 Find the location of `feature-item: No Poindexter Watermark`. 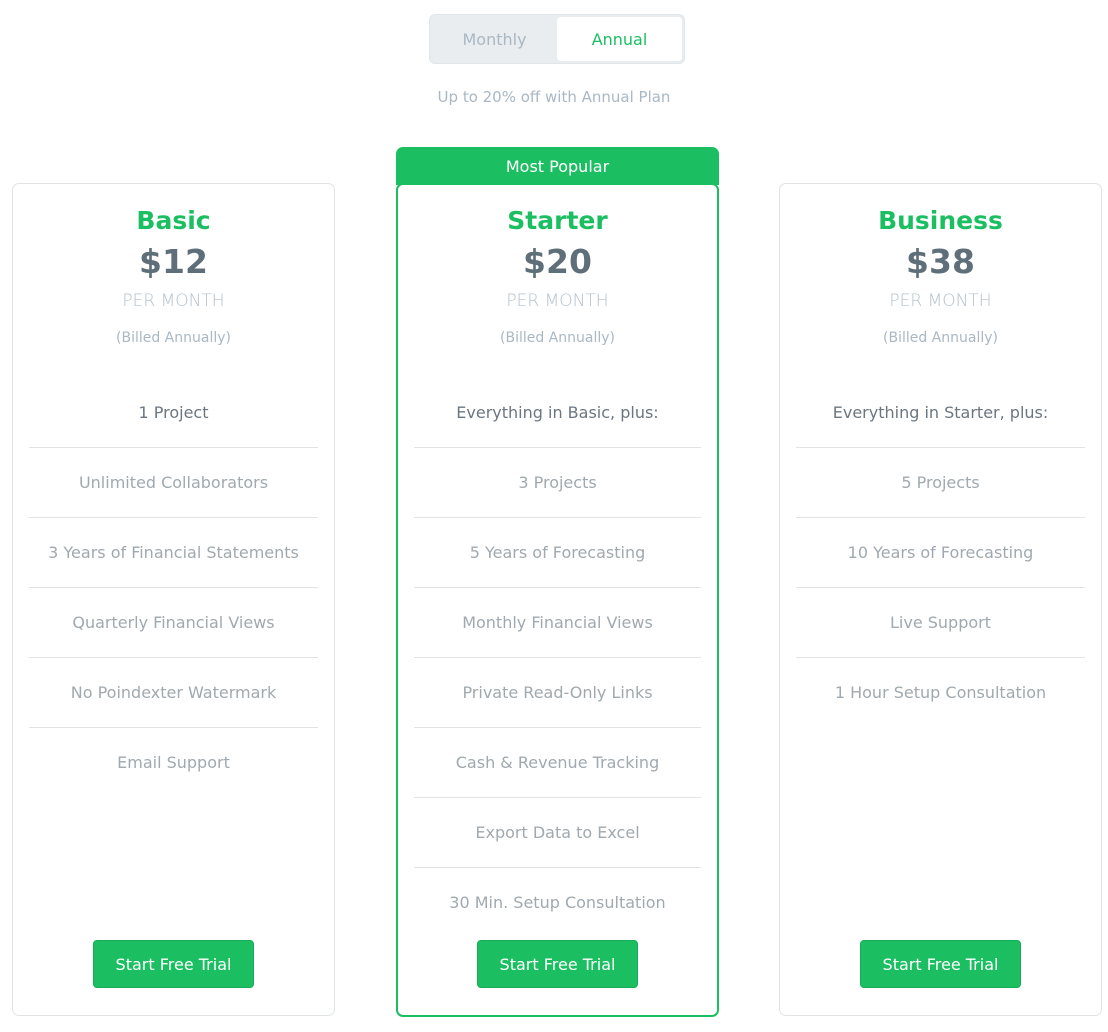

feature-item: No Poindexter Watermark is located at coordinates (173, 692).